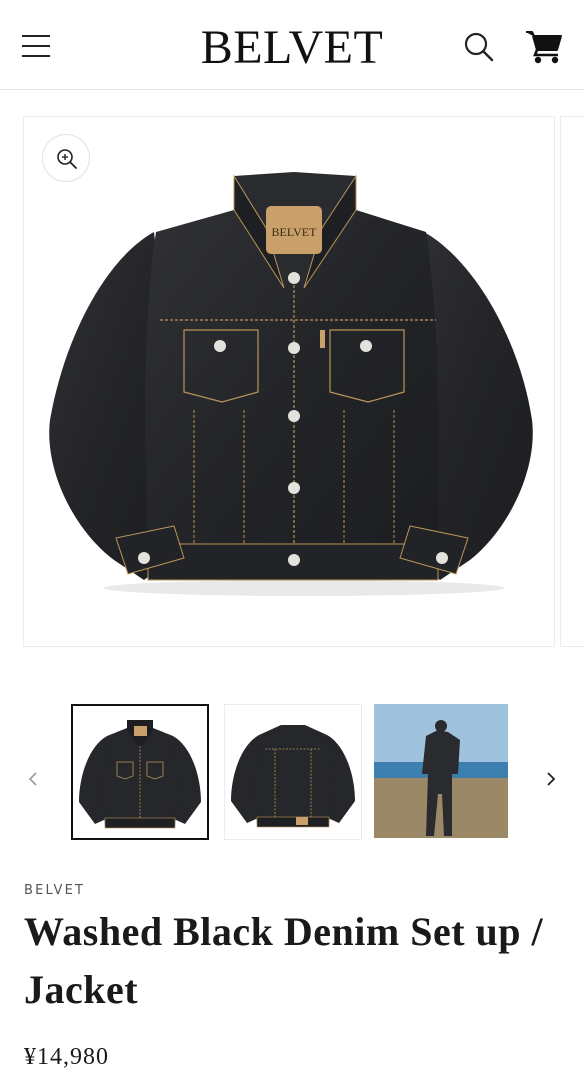 The width and height of the screenshot is (584, 1080). I want to click on zoom-in-icon, so click(66, 158).